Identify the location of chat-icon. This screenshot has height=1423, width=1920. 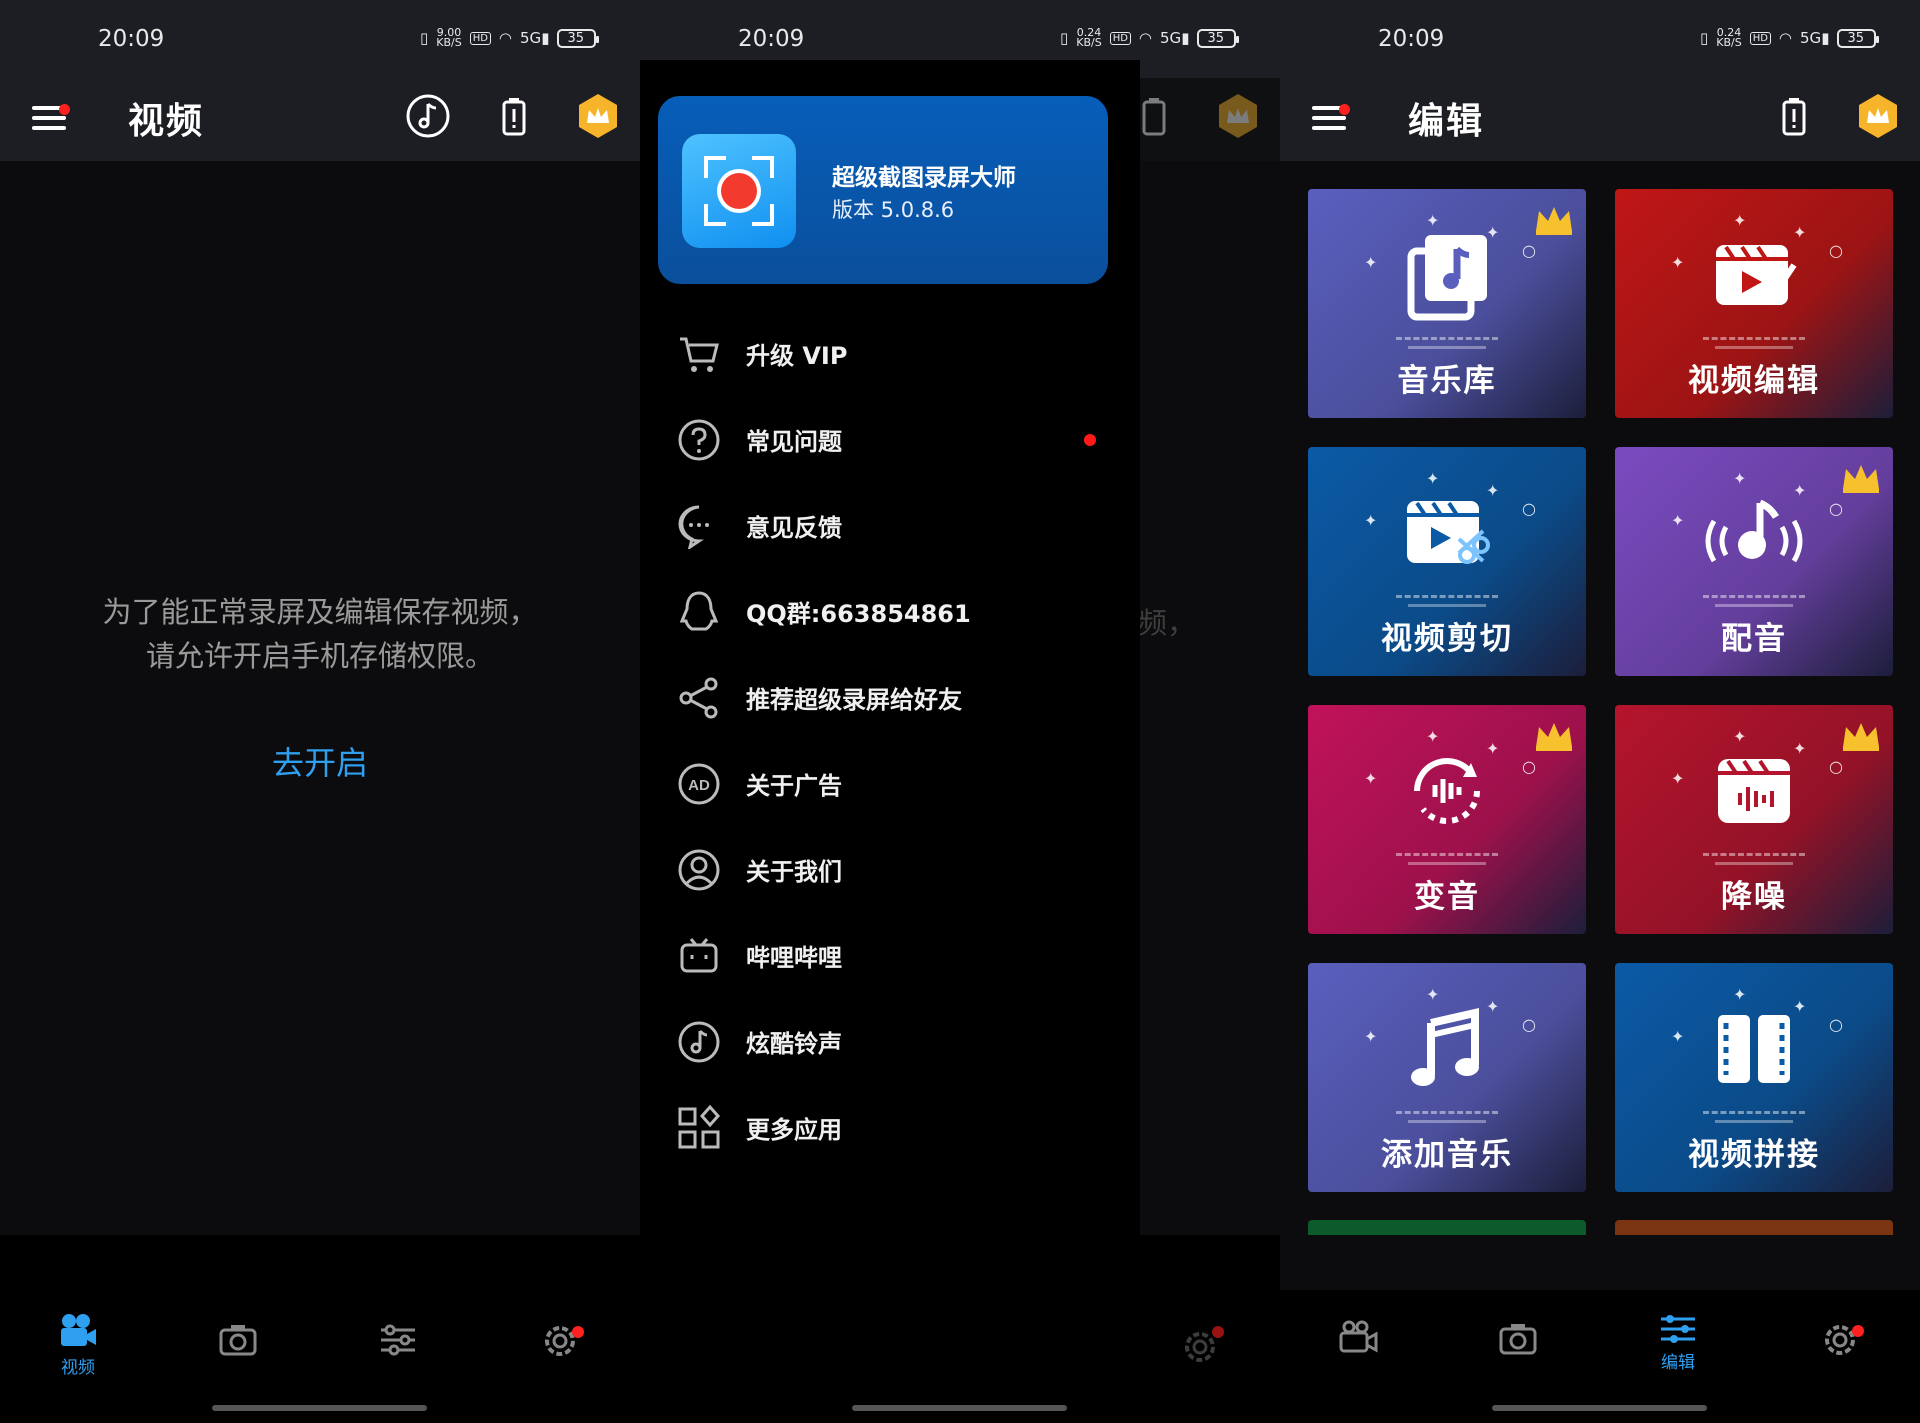
(693, 527).